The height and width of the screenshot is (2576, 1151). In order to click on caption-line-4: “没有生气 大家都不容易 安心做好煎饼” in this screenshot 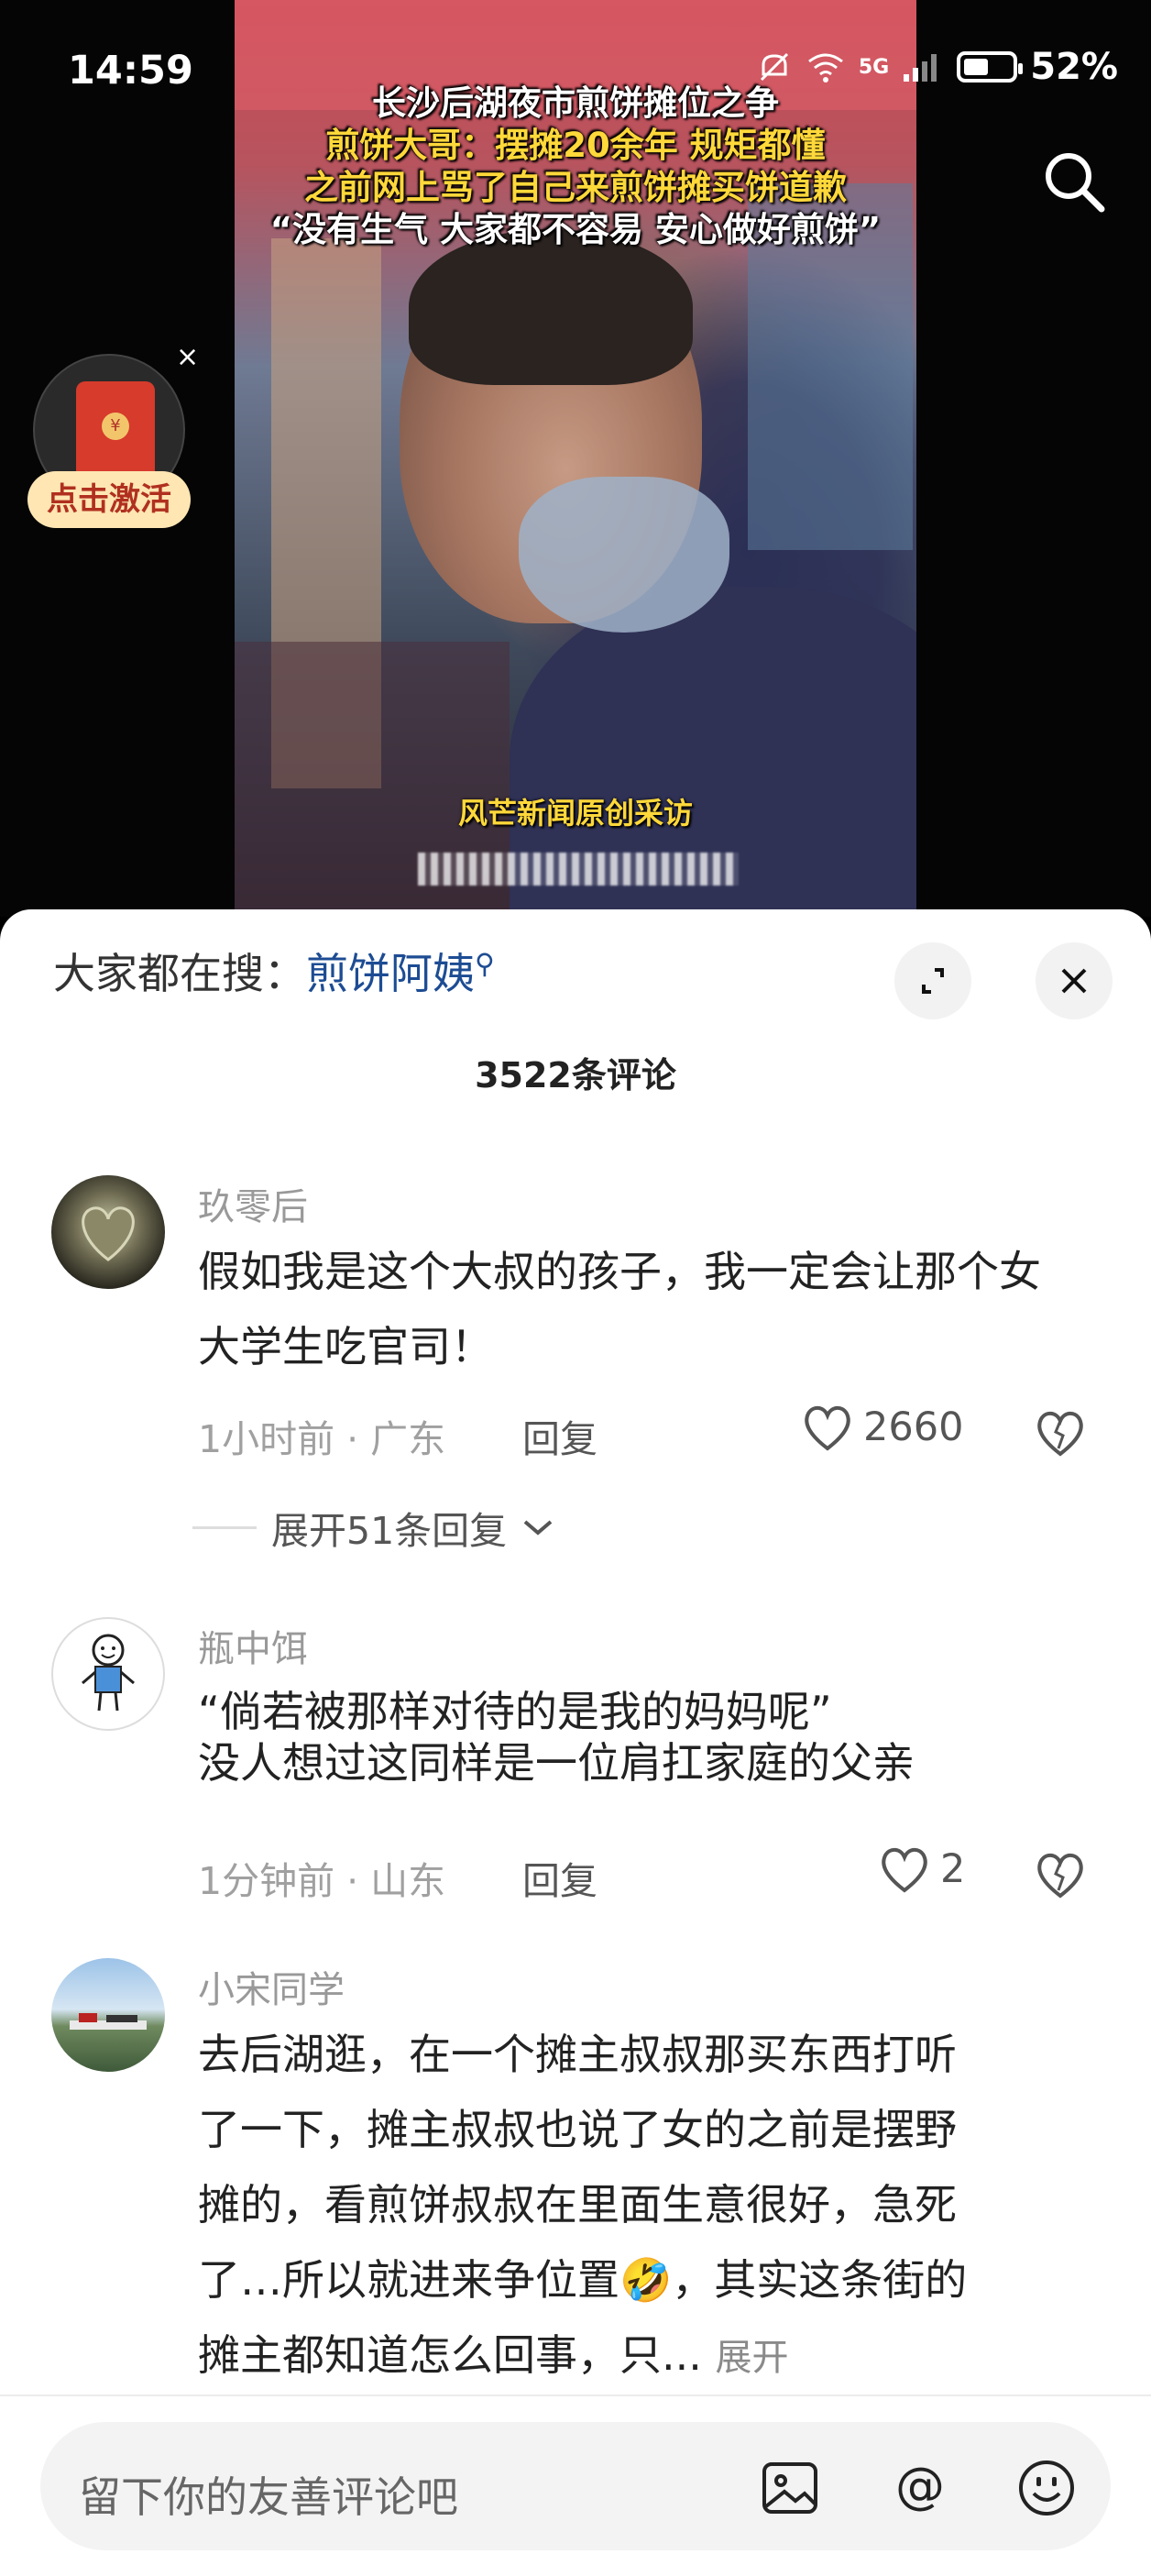, I will do `click(575, 229)`.